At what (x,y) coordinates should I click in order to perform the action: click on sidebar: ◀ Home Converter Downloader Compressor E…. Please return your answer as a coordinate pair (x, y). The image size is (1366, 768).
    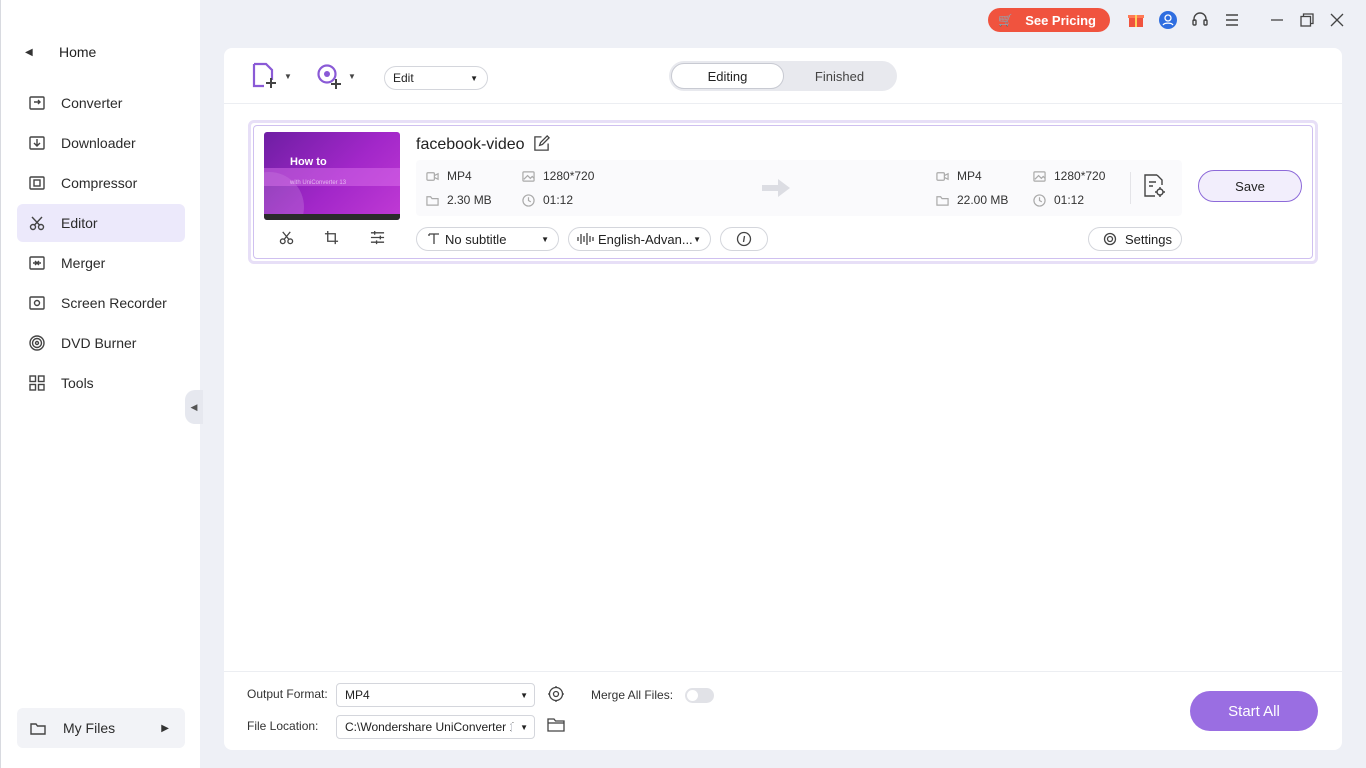
    Looking at the image, I should click on (101, 384).